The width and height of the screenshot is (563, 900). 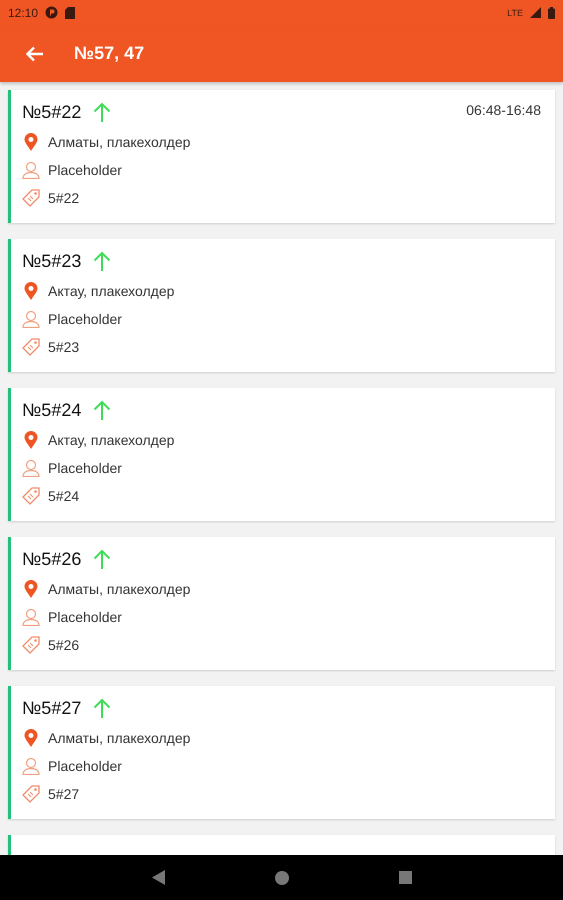 What do you see at coordinates (405, 877) in the screenshot?
I see `recents-nav-icon` at bounding box center [405, 877].